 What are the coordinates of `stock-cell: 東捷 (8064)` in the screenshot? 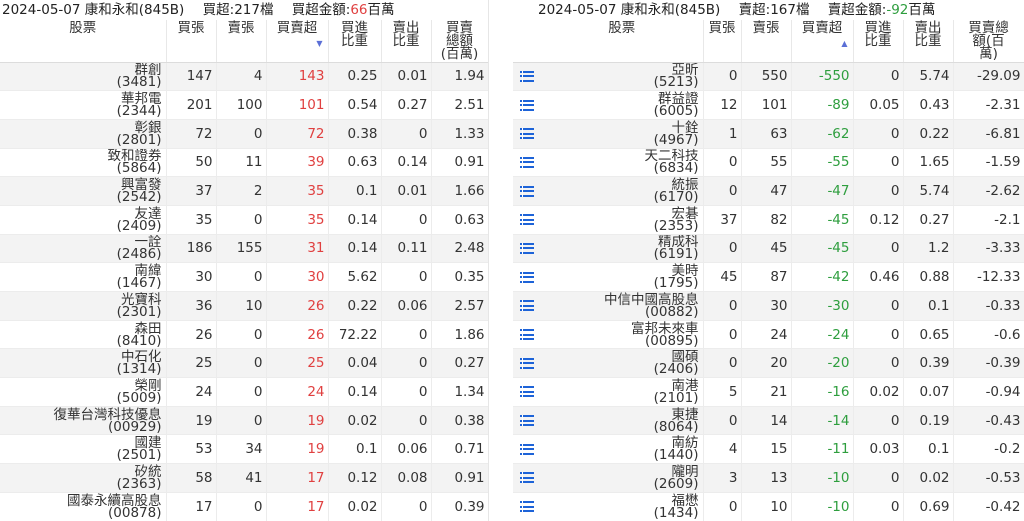 It's located at (622, 421).